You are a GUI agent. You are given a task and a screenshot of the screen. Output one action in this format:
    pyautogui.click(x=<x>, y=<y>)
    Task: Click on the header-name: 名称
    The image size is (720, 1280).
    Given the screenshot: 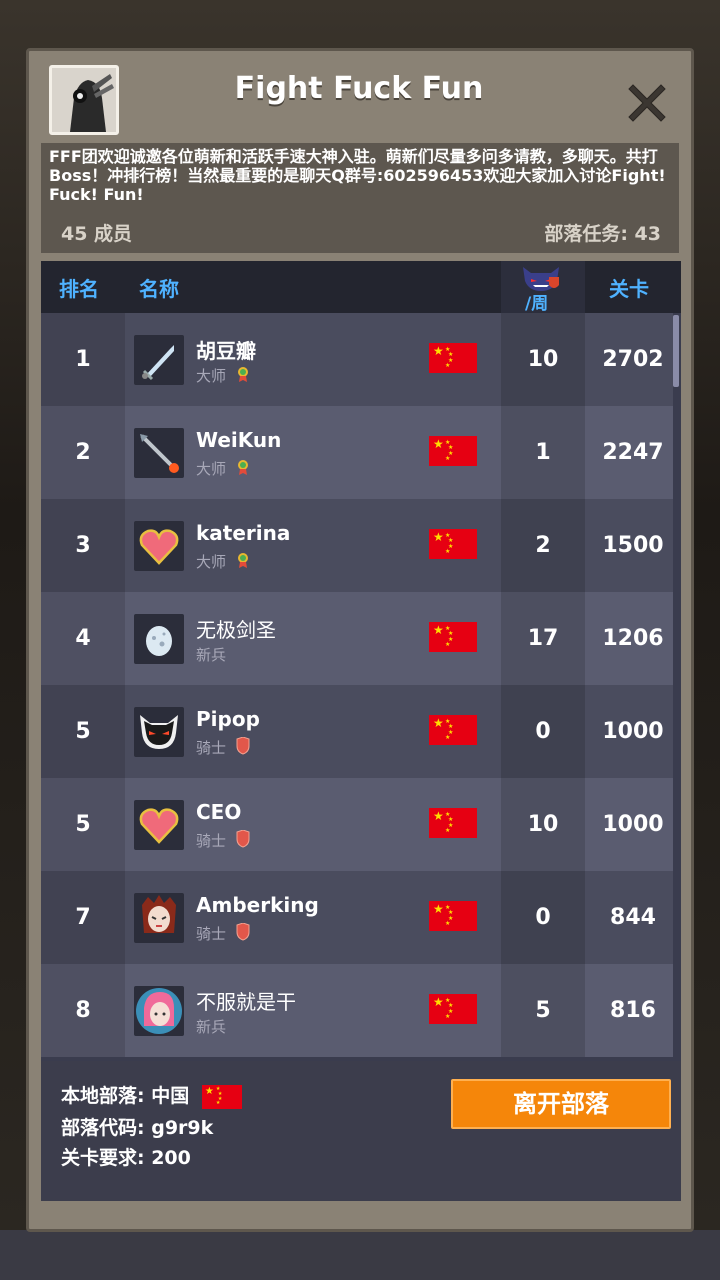 What is the action you would take?
    pyautogui.click(x=159, y=287)
    